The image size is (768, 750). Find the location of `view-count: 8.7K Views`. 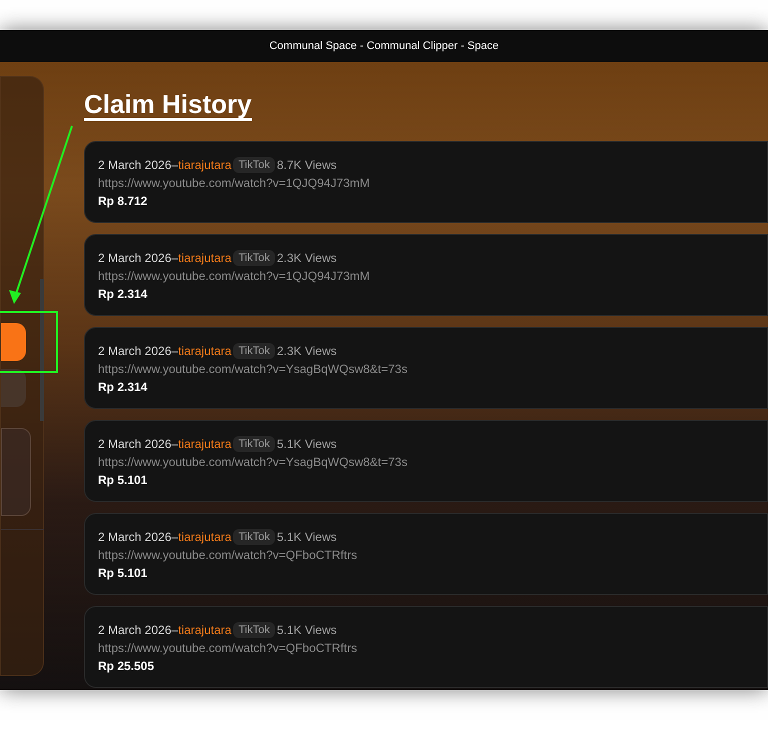

view-count: 8.7K Views is located at coordinates (306, 165).